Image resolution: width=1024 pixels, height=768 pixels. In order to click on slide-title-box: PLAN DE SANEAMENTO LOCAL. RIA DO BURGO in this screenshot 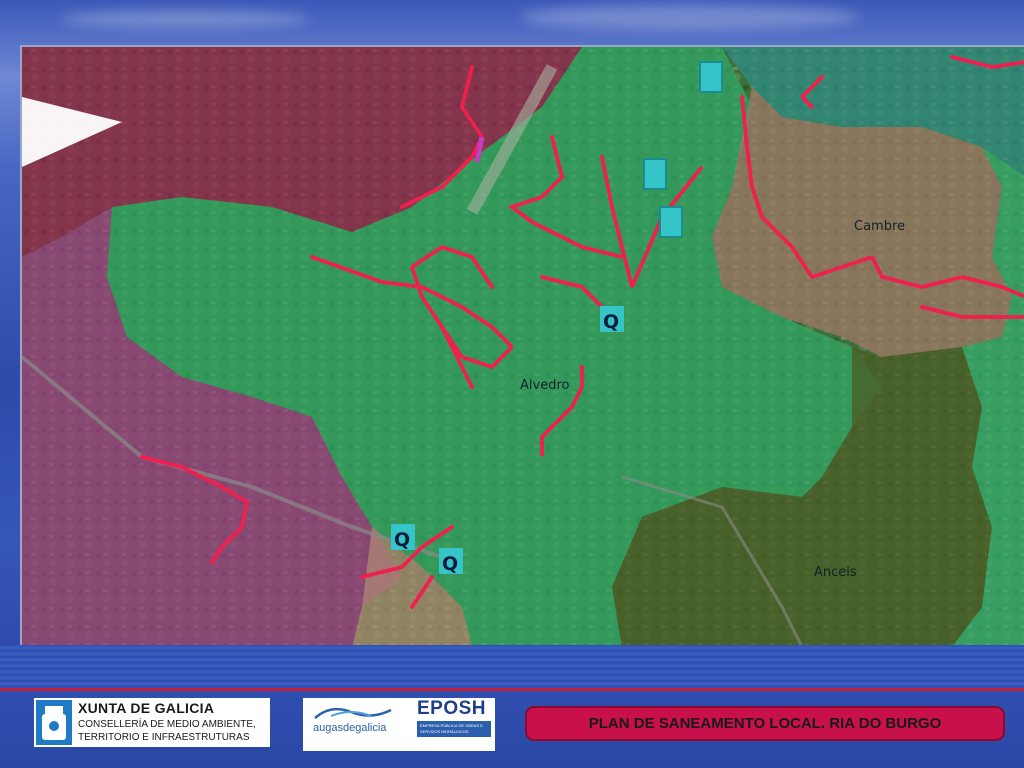, I will do `click(765, 723)`.